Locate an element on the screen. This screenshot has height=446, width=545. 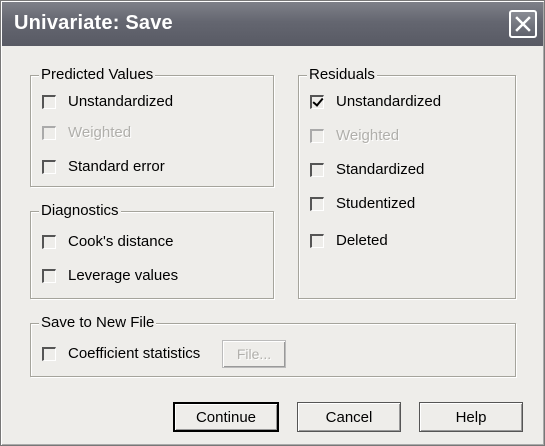
diag-cooks-distance-option: Cook's distance is located at coordinates (107, 242).